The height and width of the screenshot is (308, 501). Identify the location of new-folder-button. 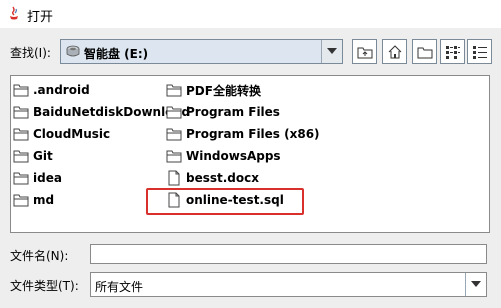
(424, 51).